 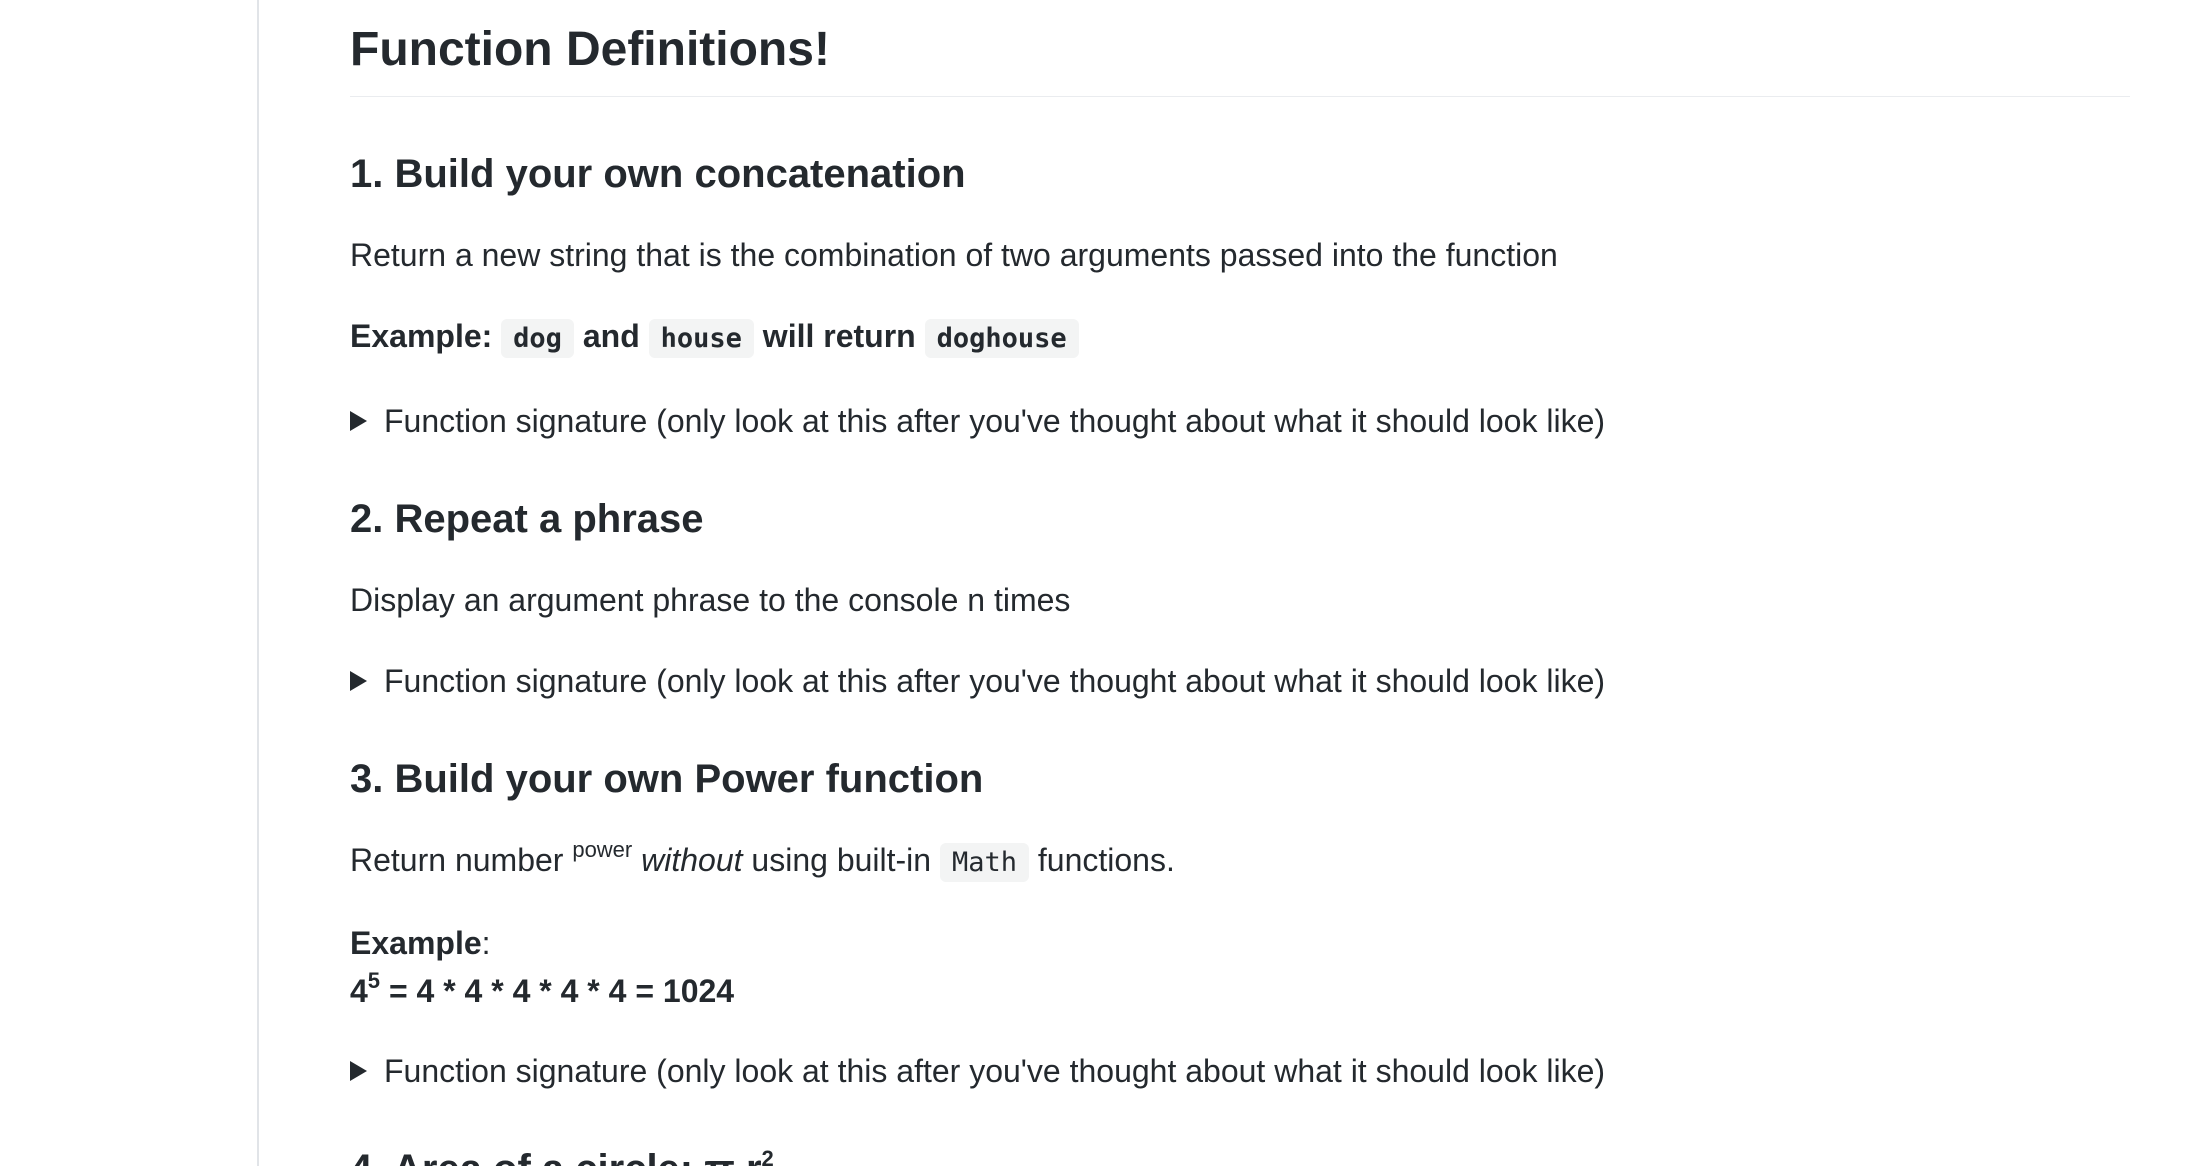 What do you see at coordinates (1001, 338) in the screenshot?
I see `code-doghouse: doghouse` at bounding box center [1001, 338].